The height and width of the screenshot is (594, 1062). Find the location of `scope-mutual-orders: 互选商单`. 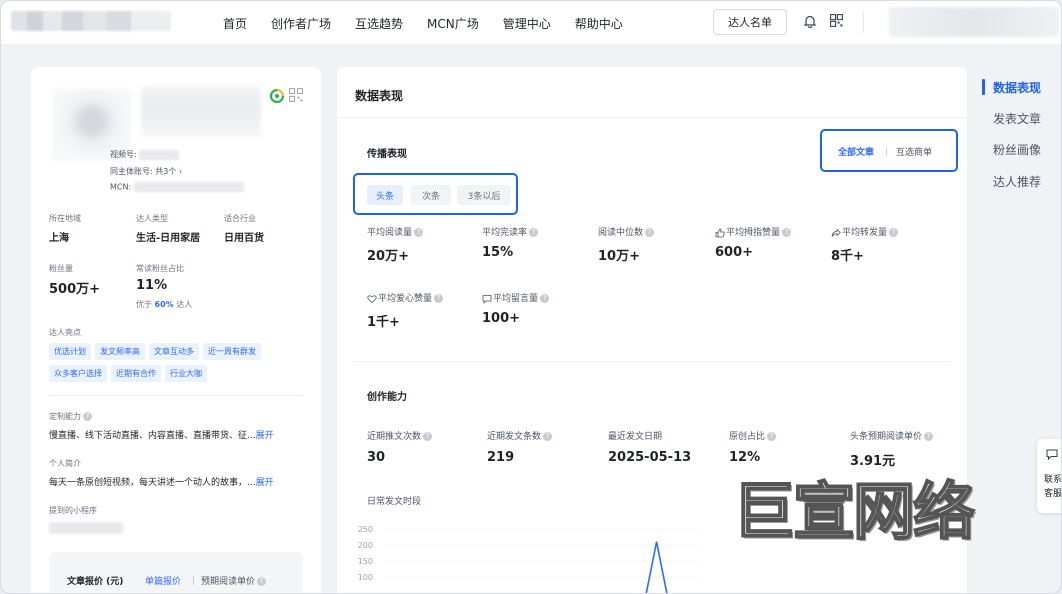

scope-mutual-orders: 互选商单 is located at coordinates (914, 151).